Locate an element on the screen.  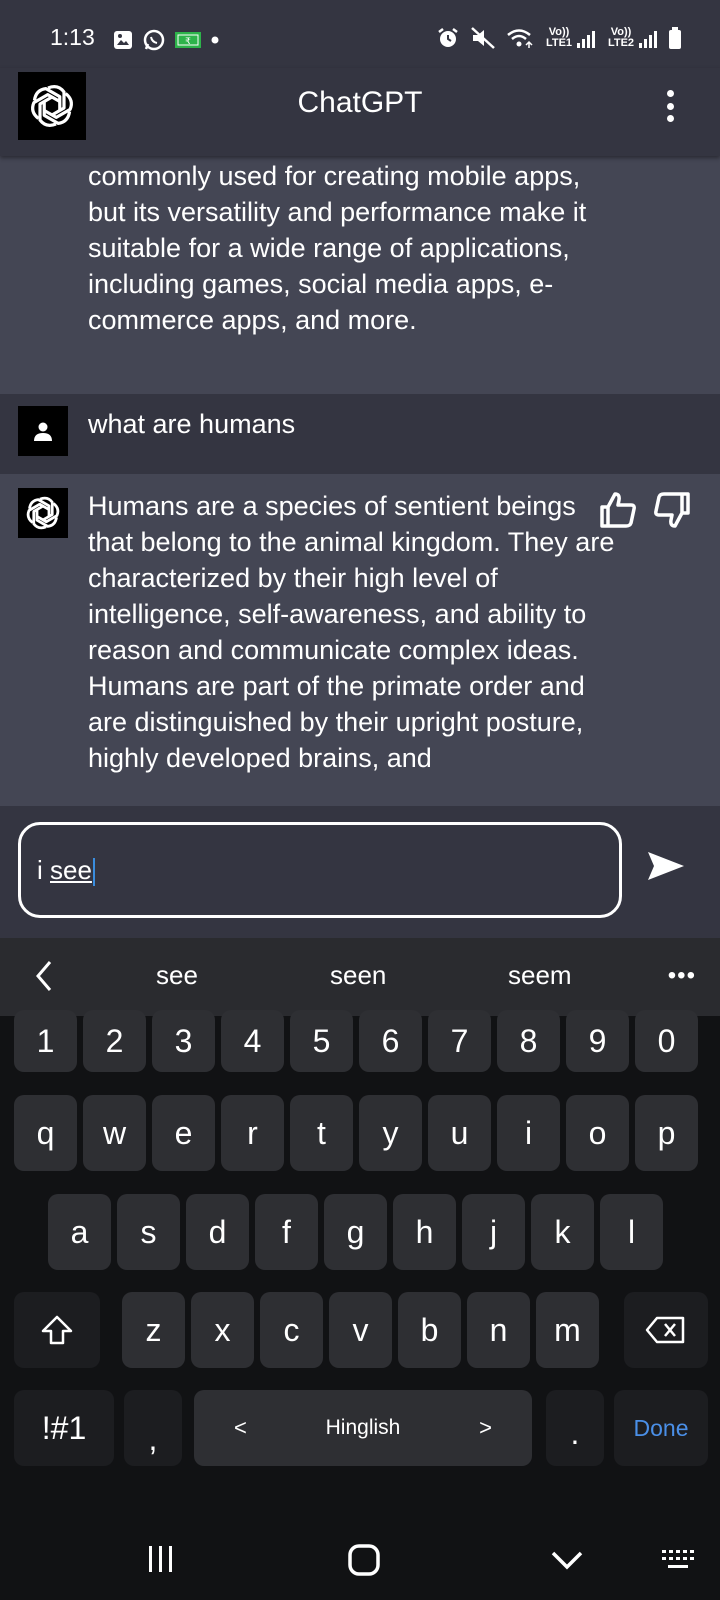
key-a: a is located at coordinates (79, 1232).